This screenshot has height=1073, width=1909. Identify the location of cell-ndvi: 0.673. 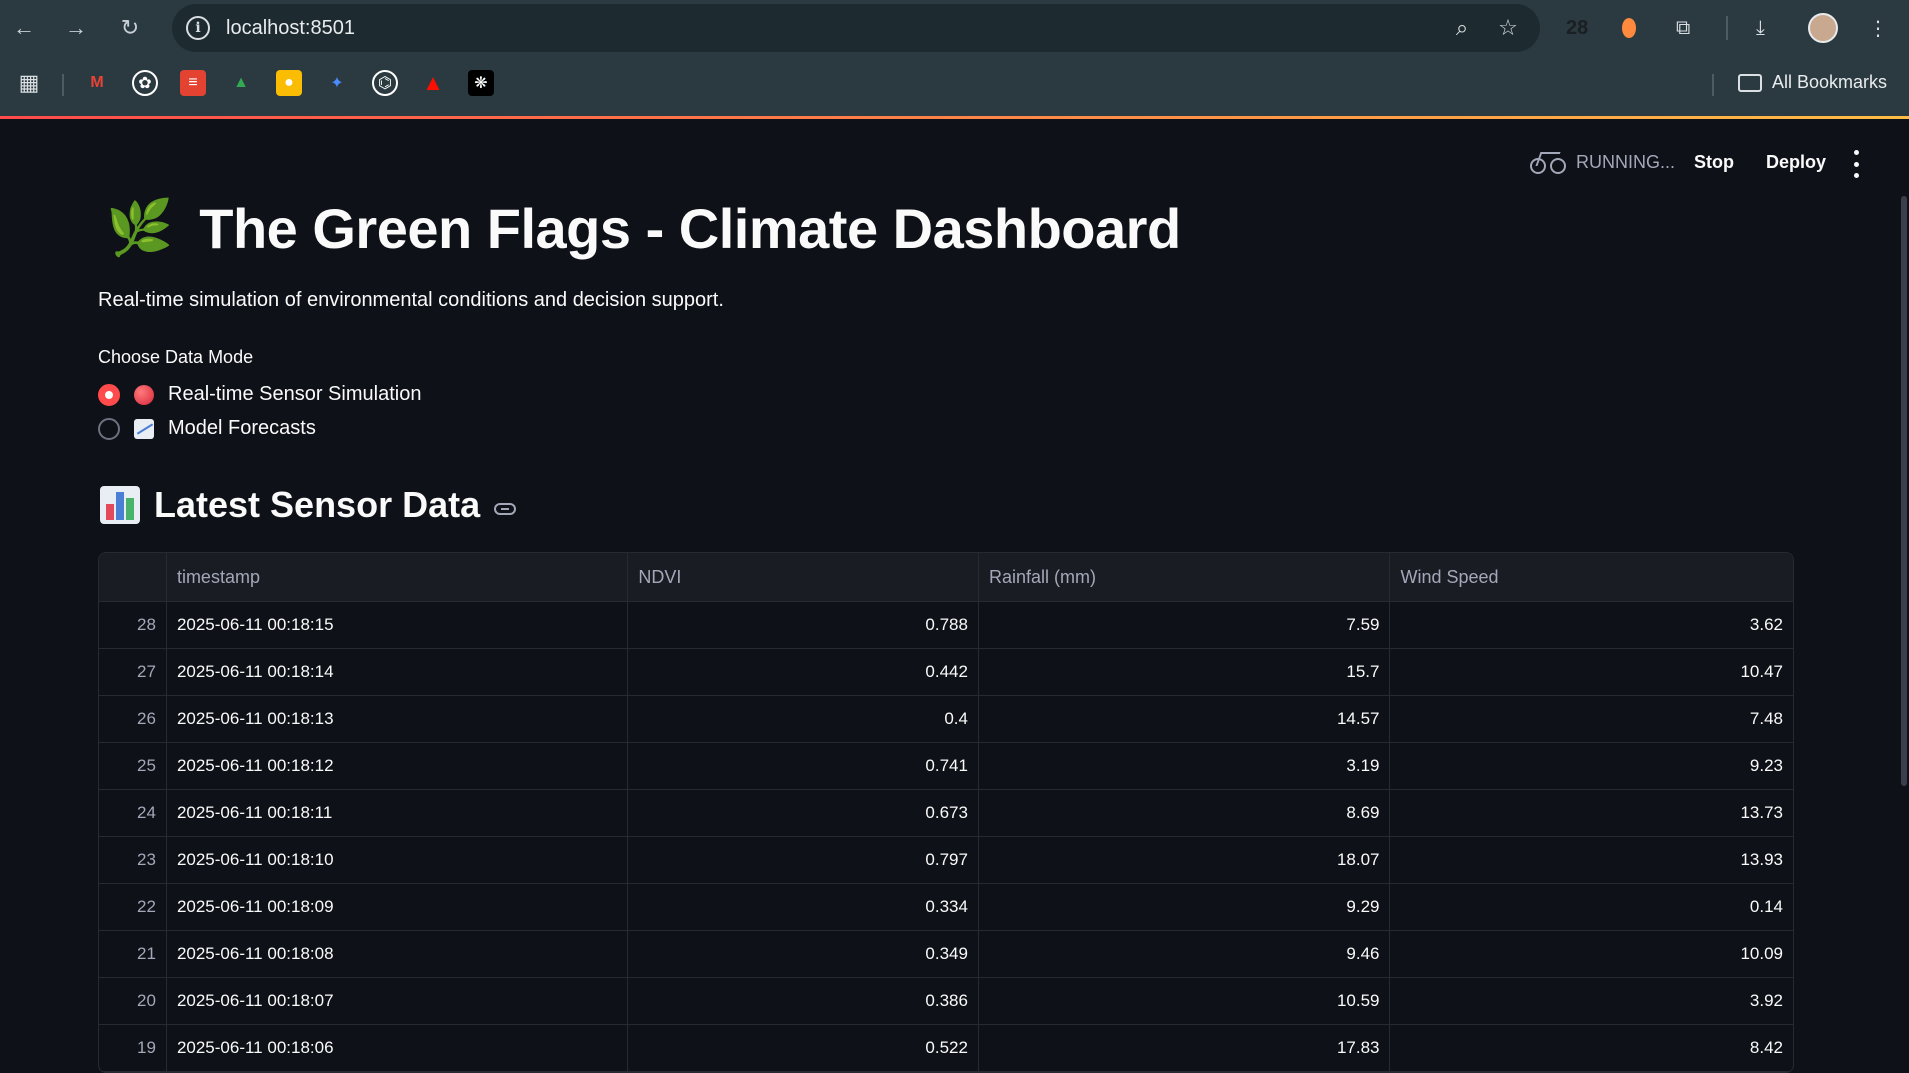
(803, 813).